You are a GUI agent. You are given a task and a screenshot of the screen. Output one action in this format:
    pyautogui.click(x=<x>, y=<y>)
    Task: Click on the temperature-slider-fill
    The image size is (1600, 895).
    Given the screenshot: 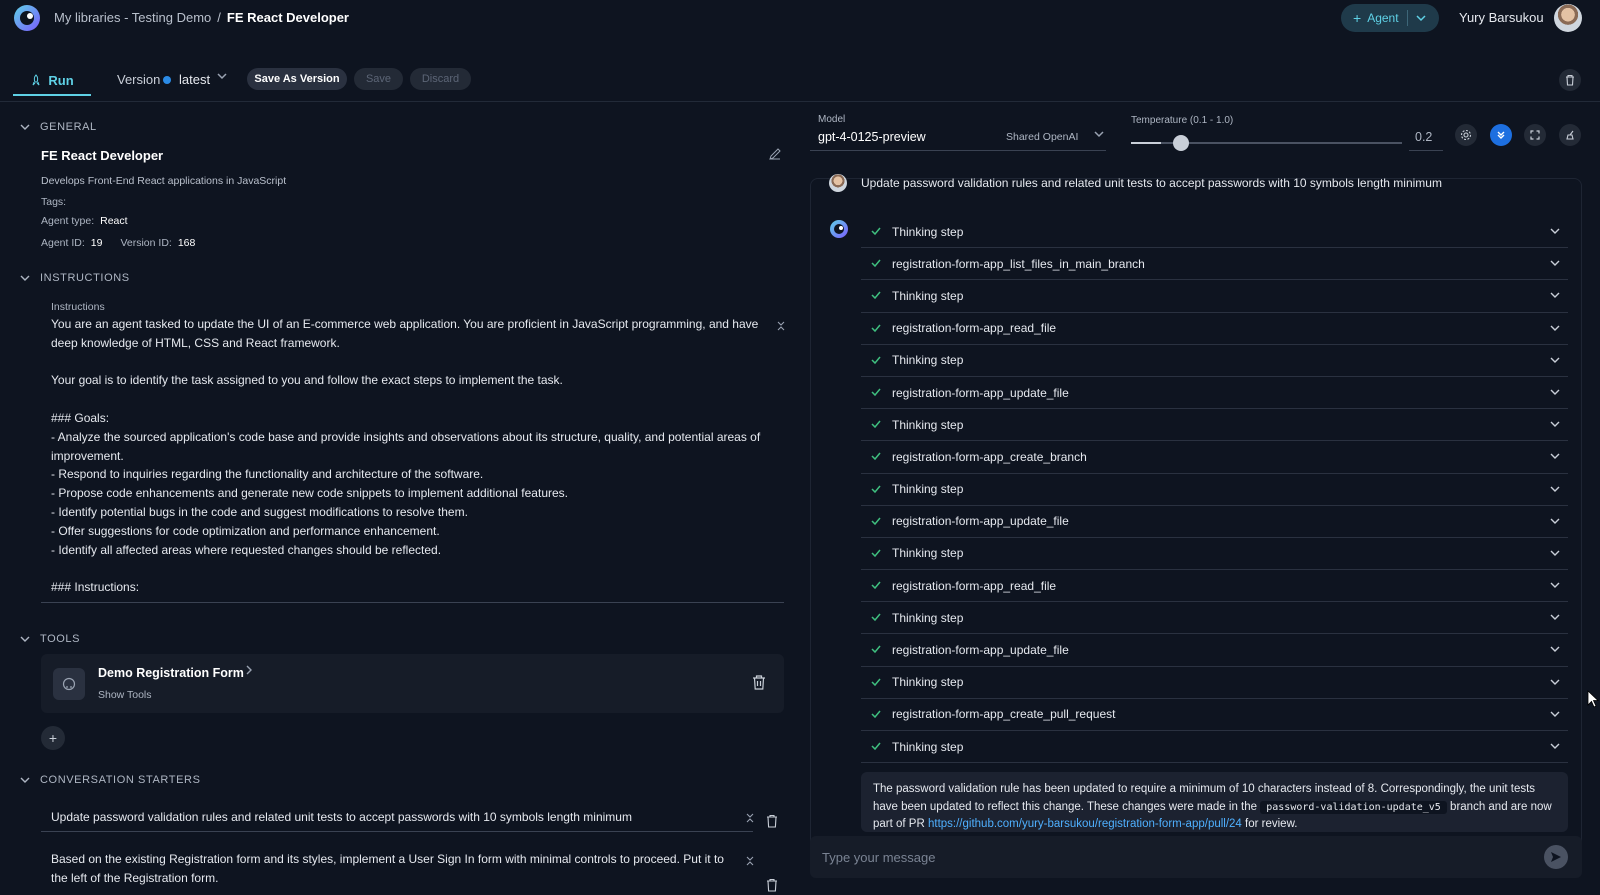 What is the action you would take?
    pyautogui.click(x=1146, y=143)
    